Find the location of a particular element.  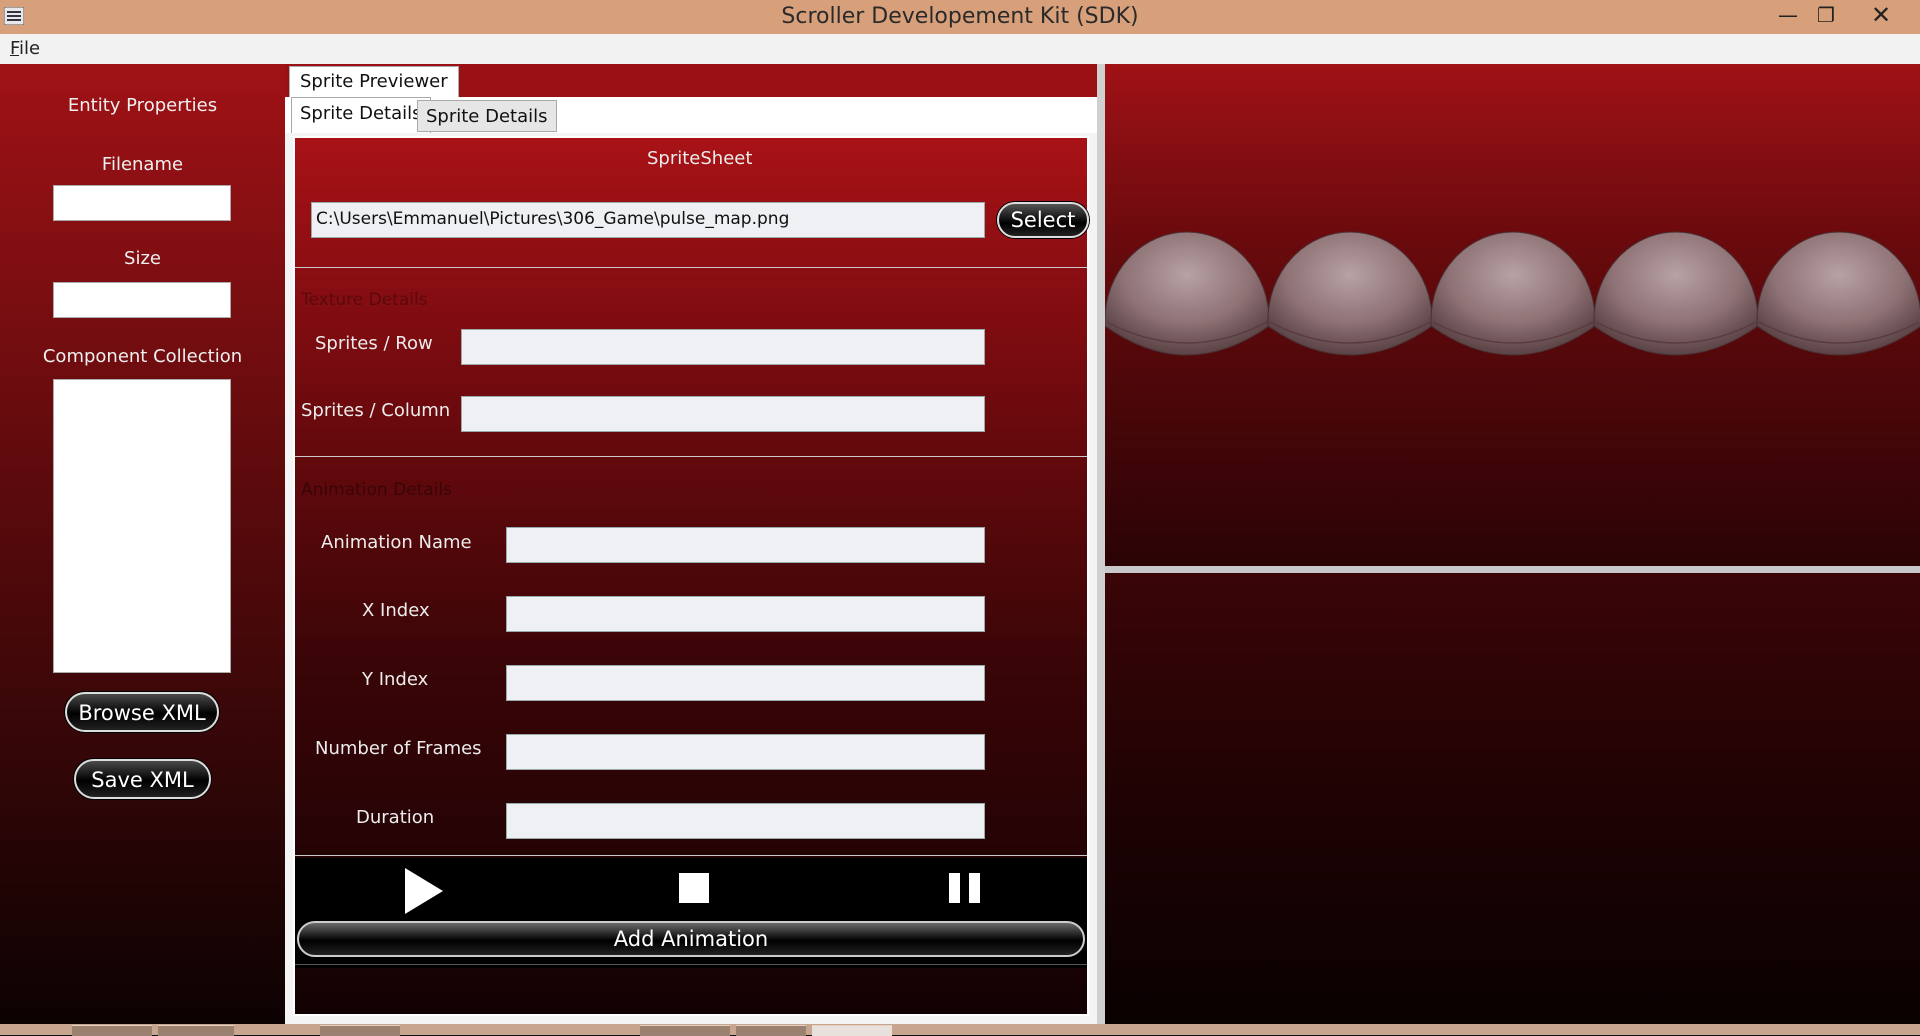

entity-properties-heading: Entity Properties is located at coordinates (142, 105).